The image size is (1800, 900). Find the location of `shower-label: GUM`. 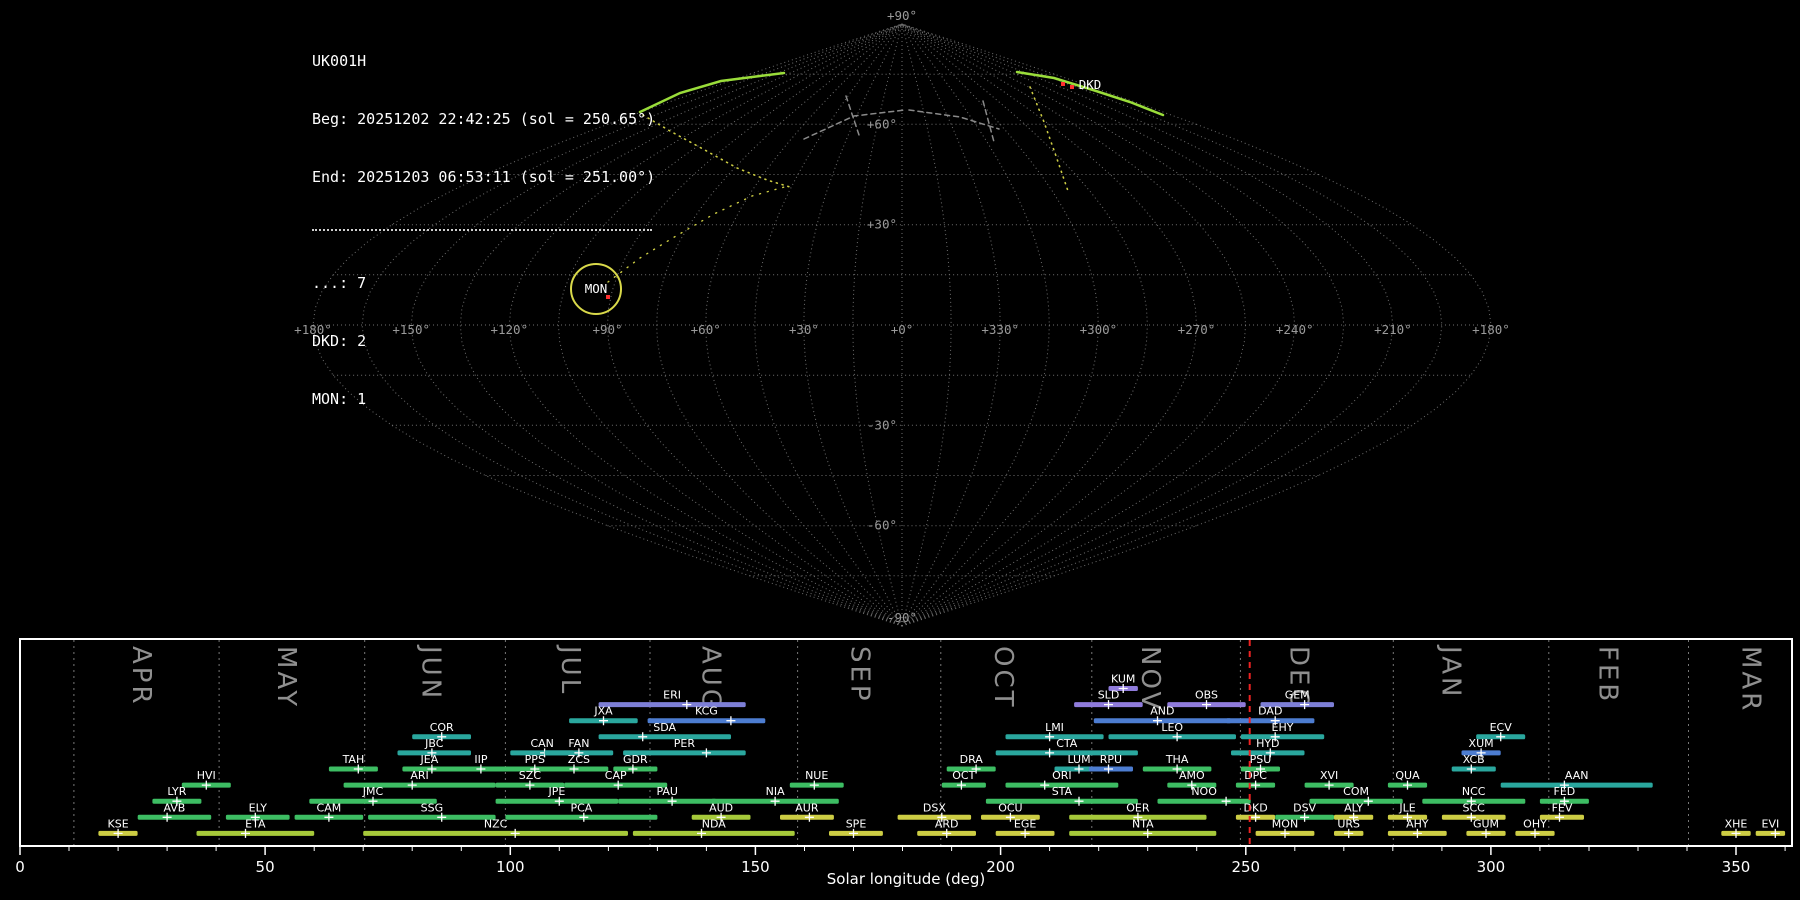

shower-label: GUM is located at coordinates (1486, 823).